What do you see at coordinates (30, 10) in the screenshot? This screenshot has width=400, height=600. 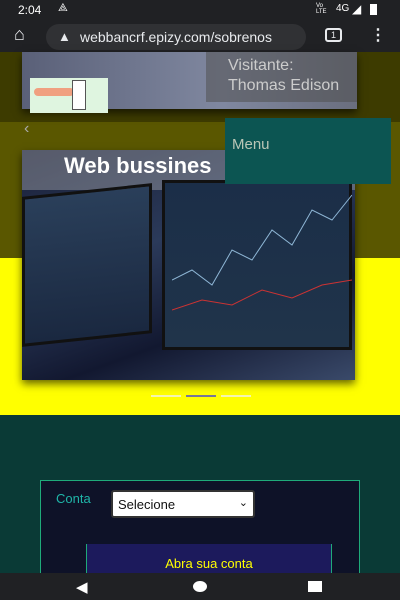 I see `clock: 2:04` at bounding box center [30, 10].